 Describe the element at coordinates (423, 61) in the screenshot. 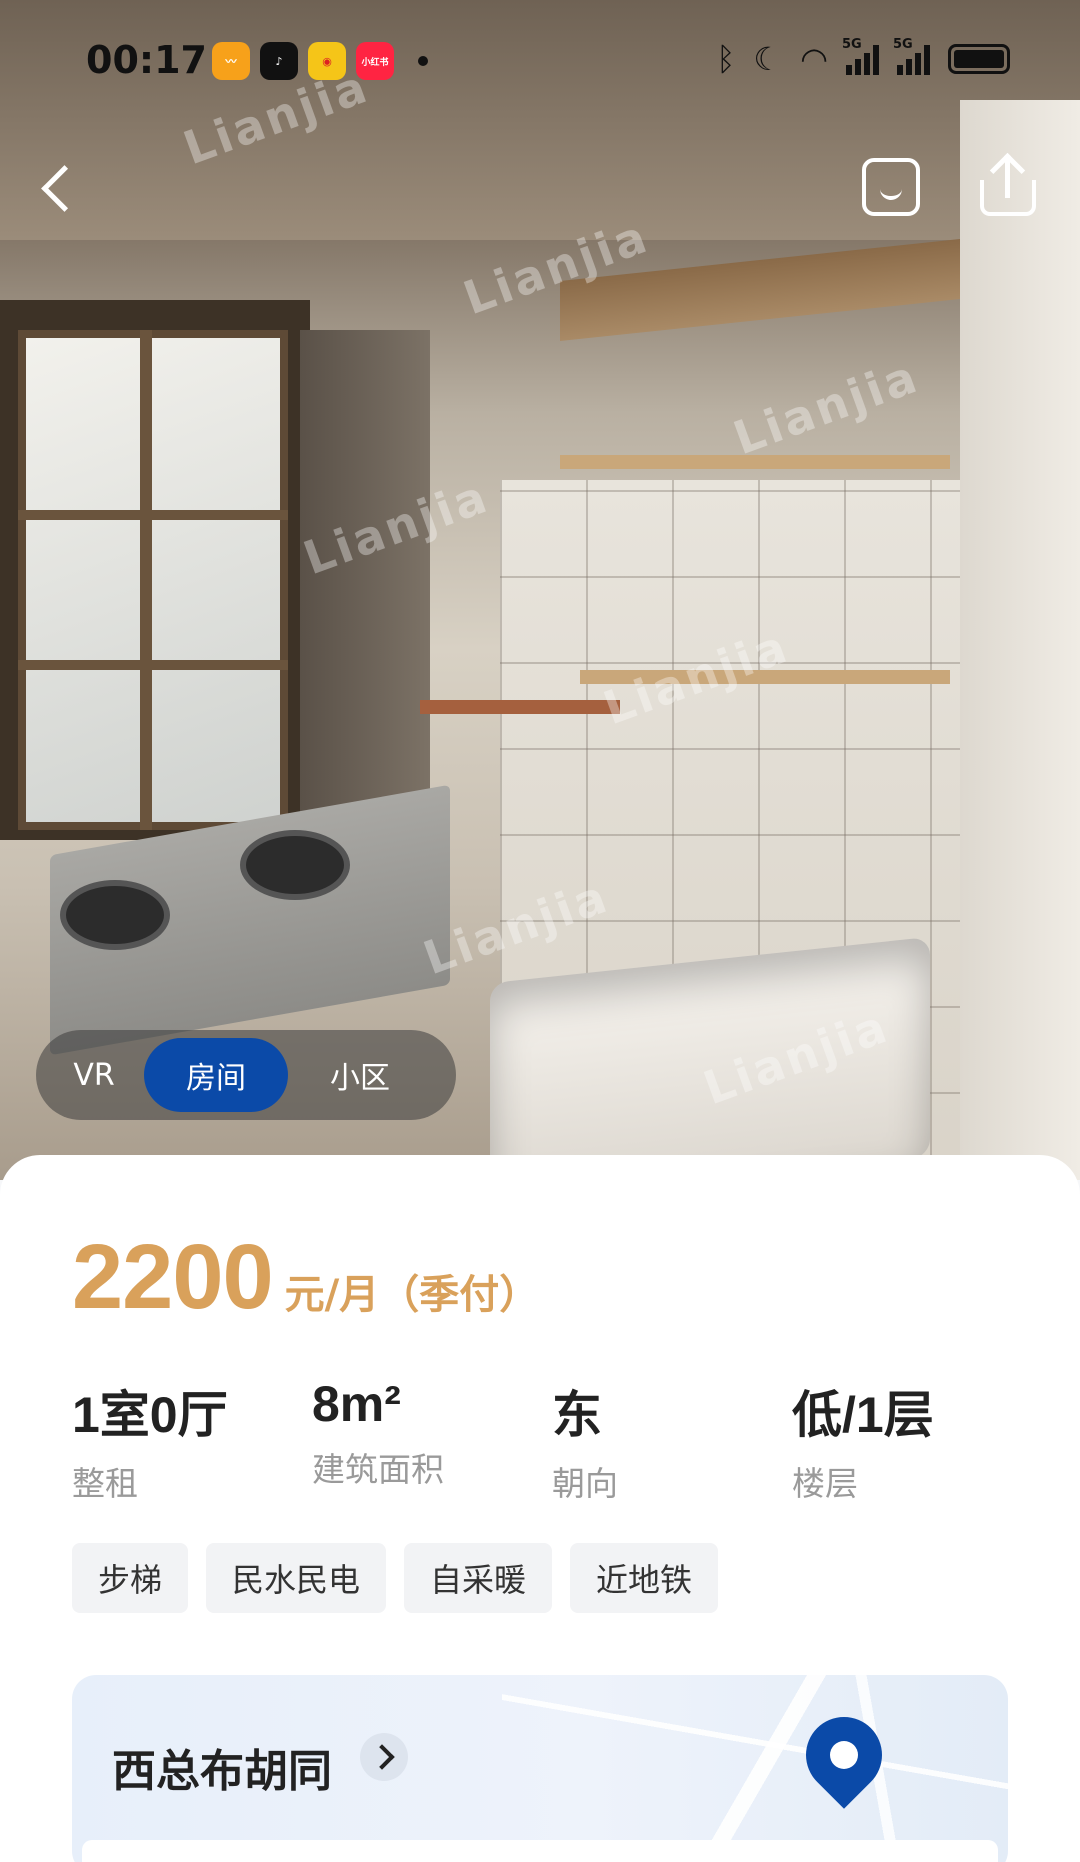

I see `more-notifications-dot` at that location.